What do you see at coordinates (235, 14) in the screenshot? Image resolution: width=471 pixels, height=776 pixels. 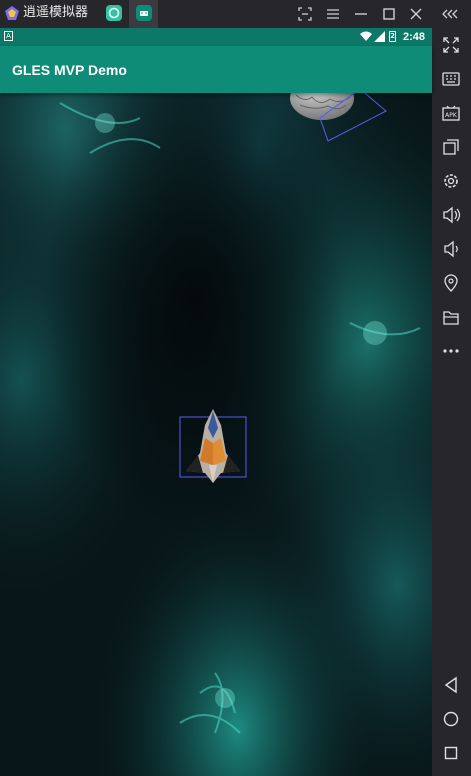 I see `emulator-title-bar: 逍遥模拟器` at bounding box center [235, 14].